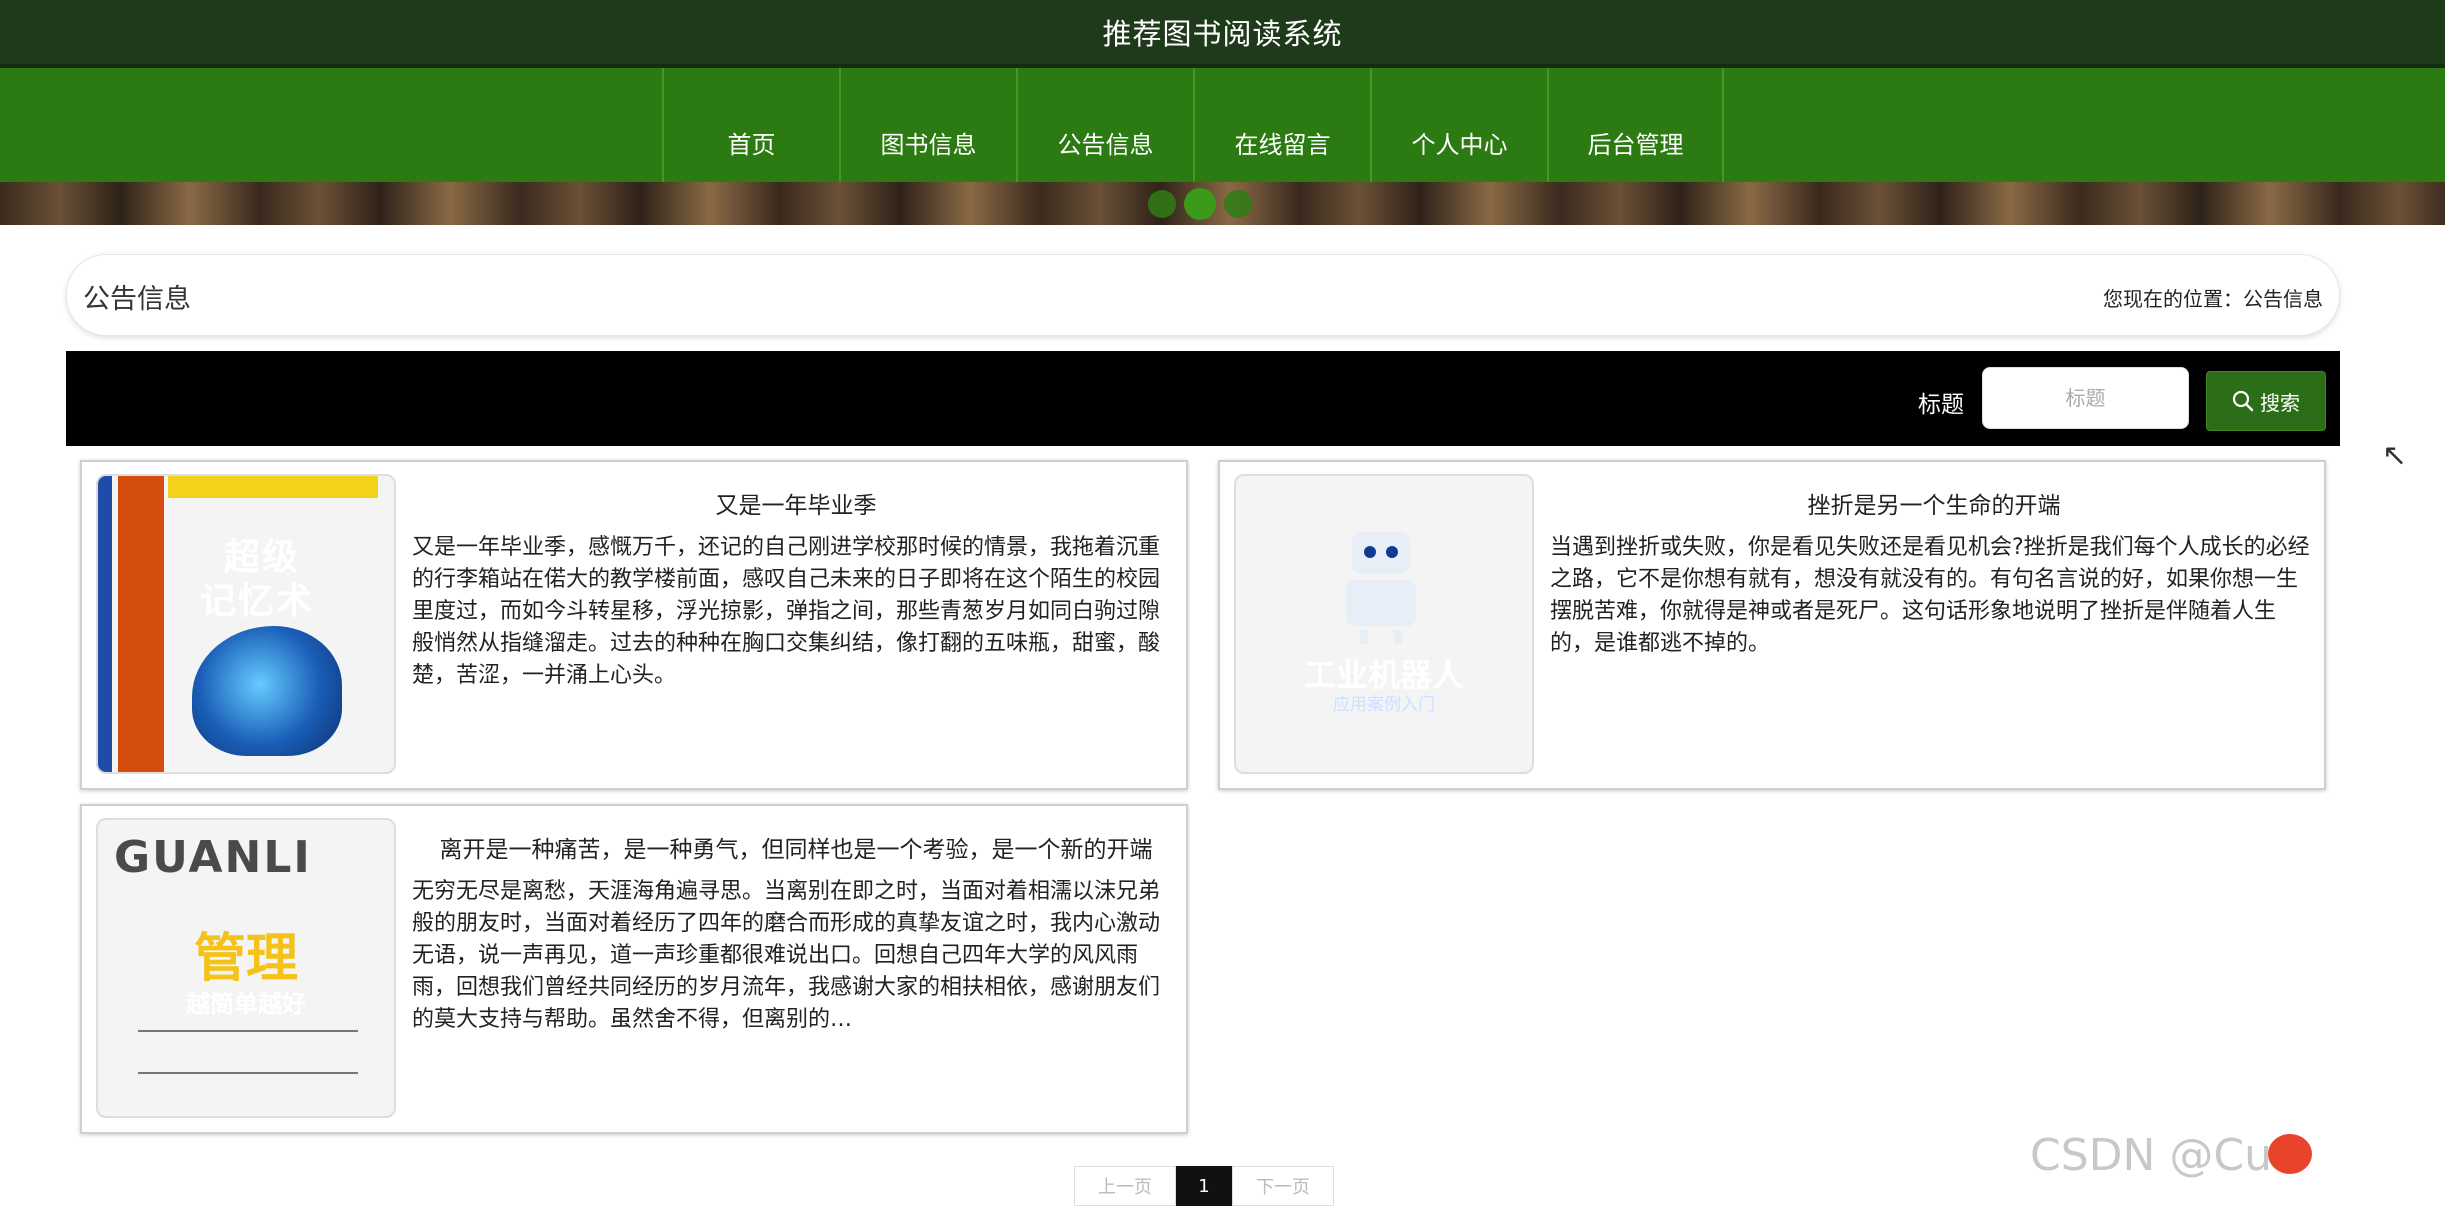 This screenshot has width=2445, height=1206. I want to click on banner-carousel, so click(1222, 203).